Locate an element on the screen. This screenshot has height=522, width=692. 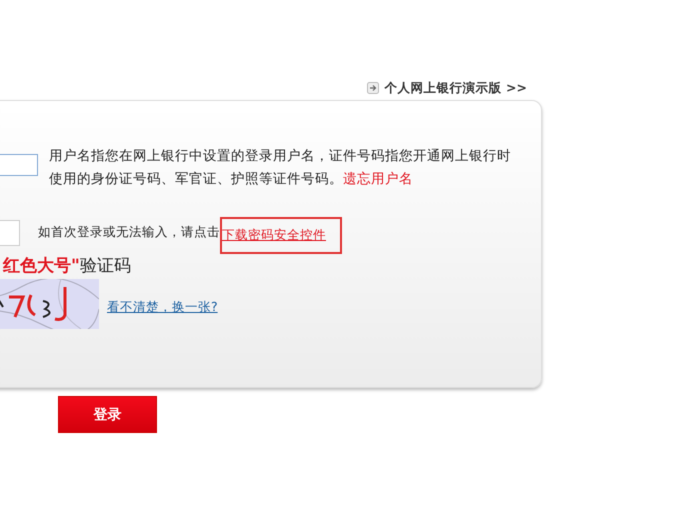
username-hint: 用户名指您在网上银行中设置的登录用户名，证件号码指您开通网上银行时使用的身份证号码、军官证、护照等证件号码。遗忘用户名 is located at coordinates (280, 168).